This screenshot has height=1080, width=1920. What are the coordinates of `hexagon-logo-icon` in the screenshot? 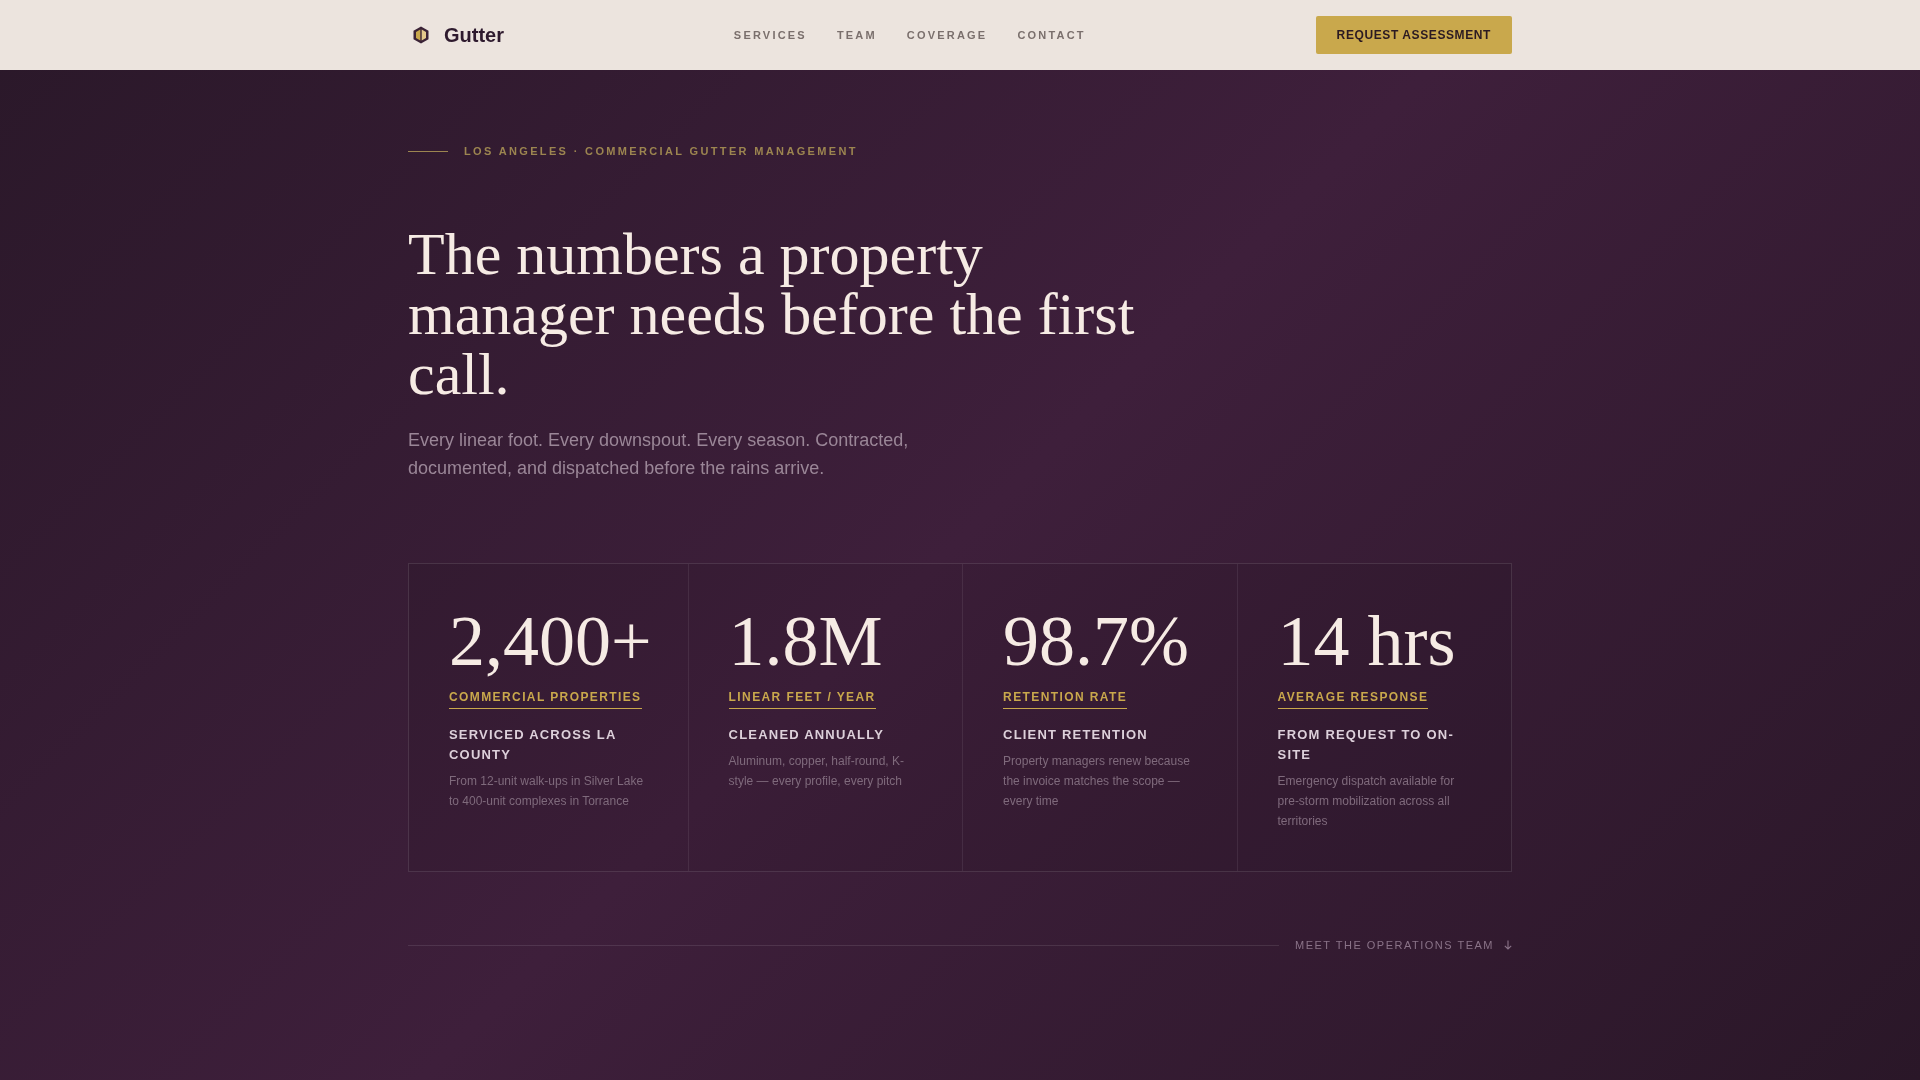 It's located at (421, 35).